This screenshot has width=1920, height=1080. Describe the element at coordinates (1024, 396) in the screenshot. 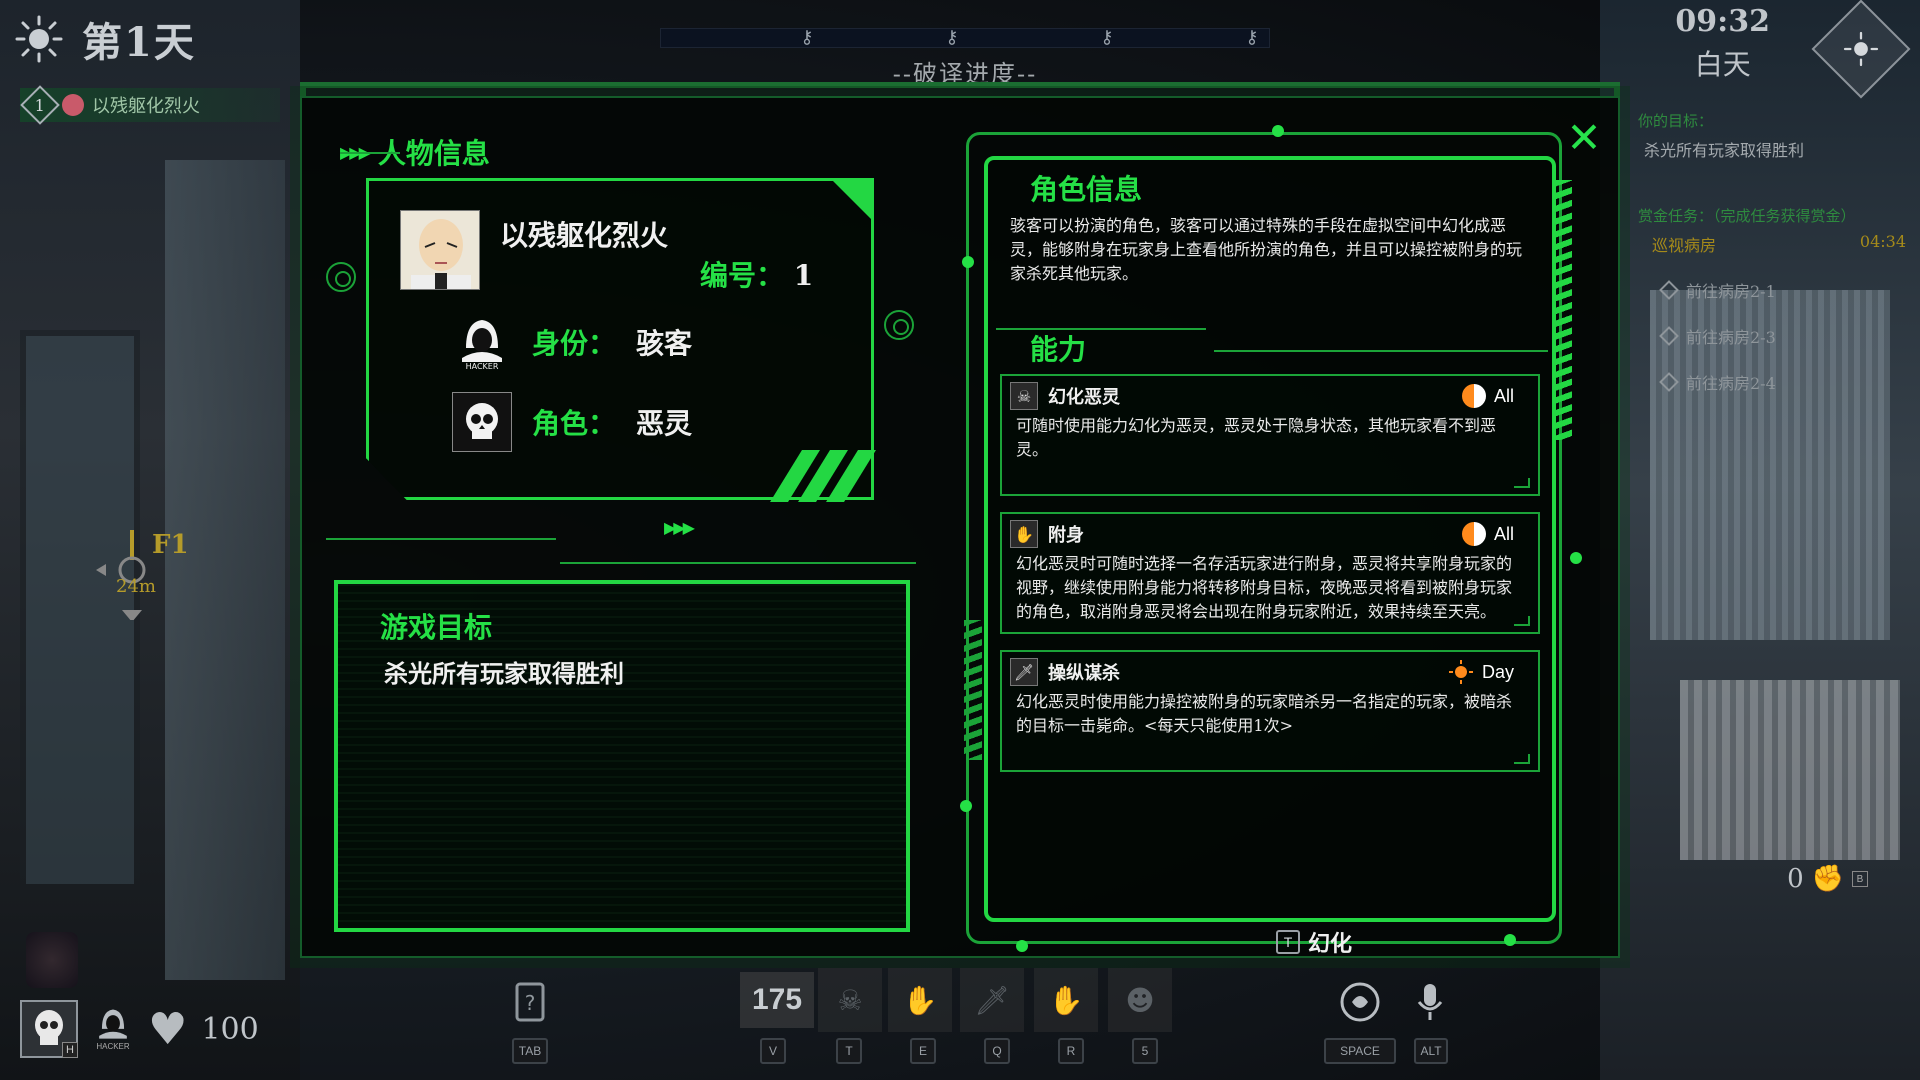

I see `ghost-icon: ☠` at that location.